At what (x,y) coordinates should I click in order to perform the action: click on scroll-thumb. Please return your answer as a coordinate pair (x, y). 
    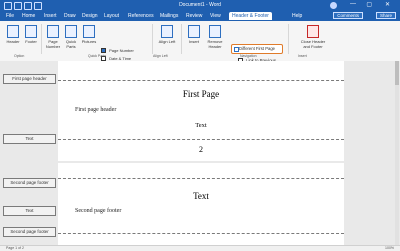
    Looking at the image, I should click on (397, 73).